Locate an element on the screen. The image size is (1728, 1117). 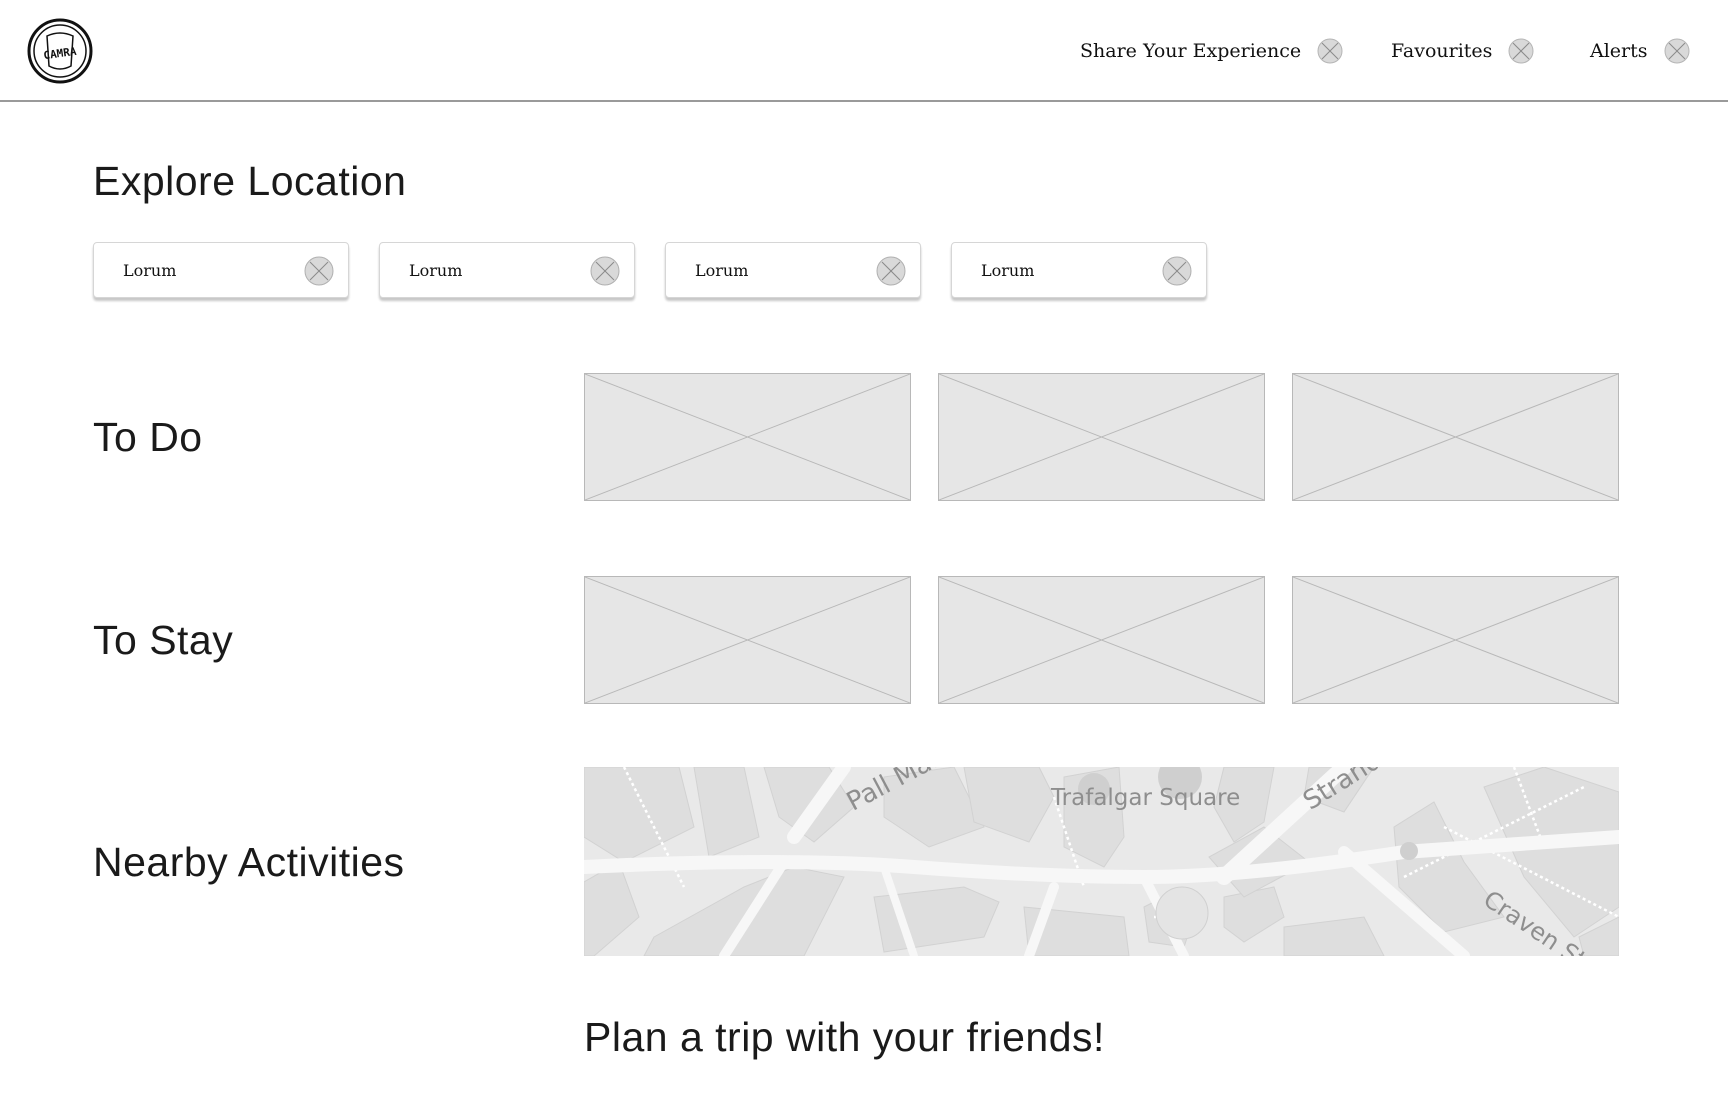
camra-logo-icon: CAMRA is located at coordinates (60, 51).